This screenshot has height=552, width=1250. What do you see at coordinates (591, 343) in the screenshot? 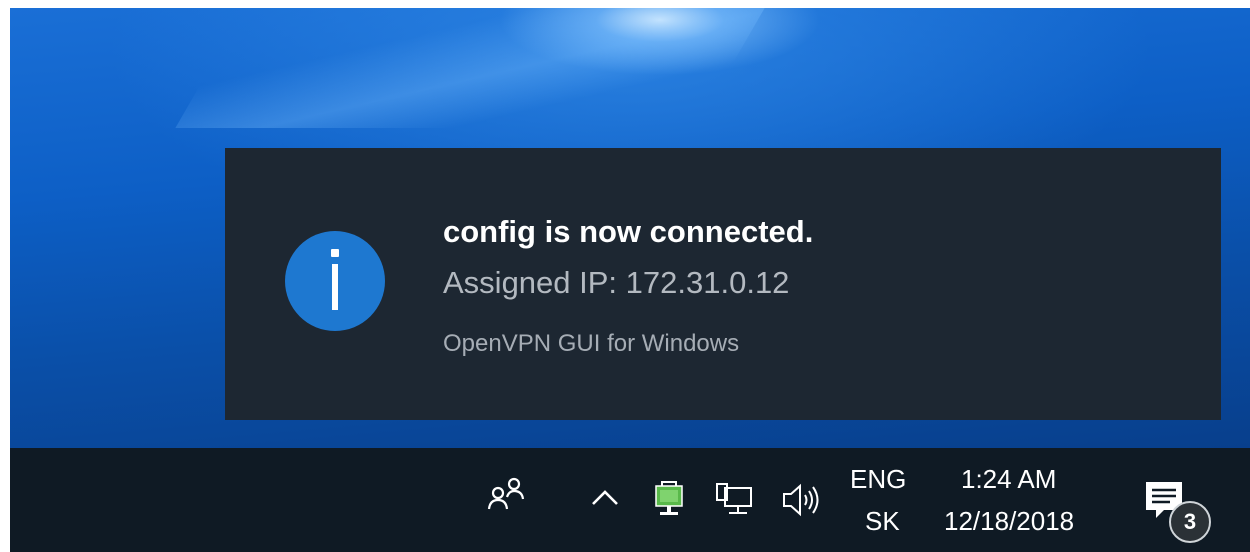
I see `notification-source: OpenVPN GUI for Windows` at bounding box center [591, 343].